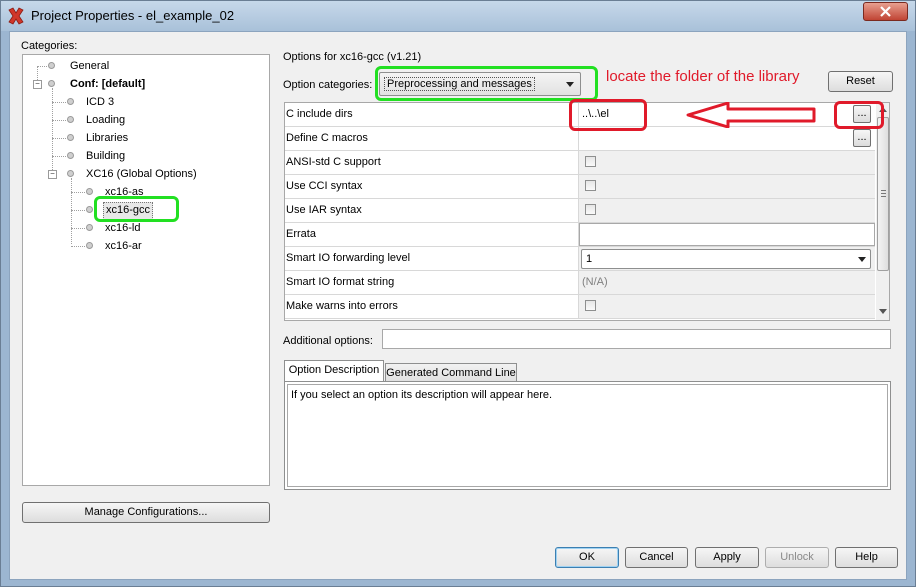  I want to click on scrollbar-thumb, so click(883, 194).